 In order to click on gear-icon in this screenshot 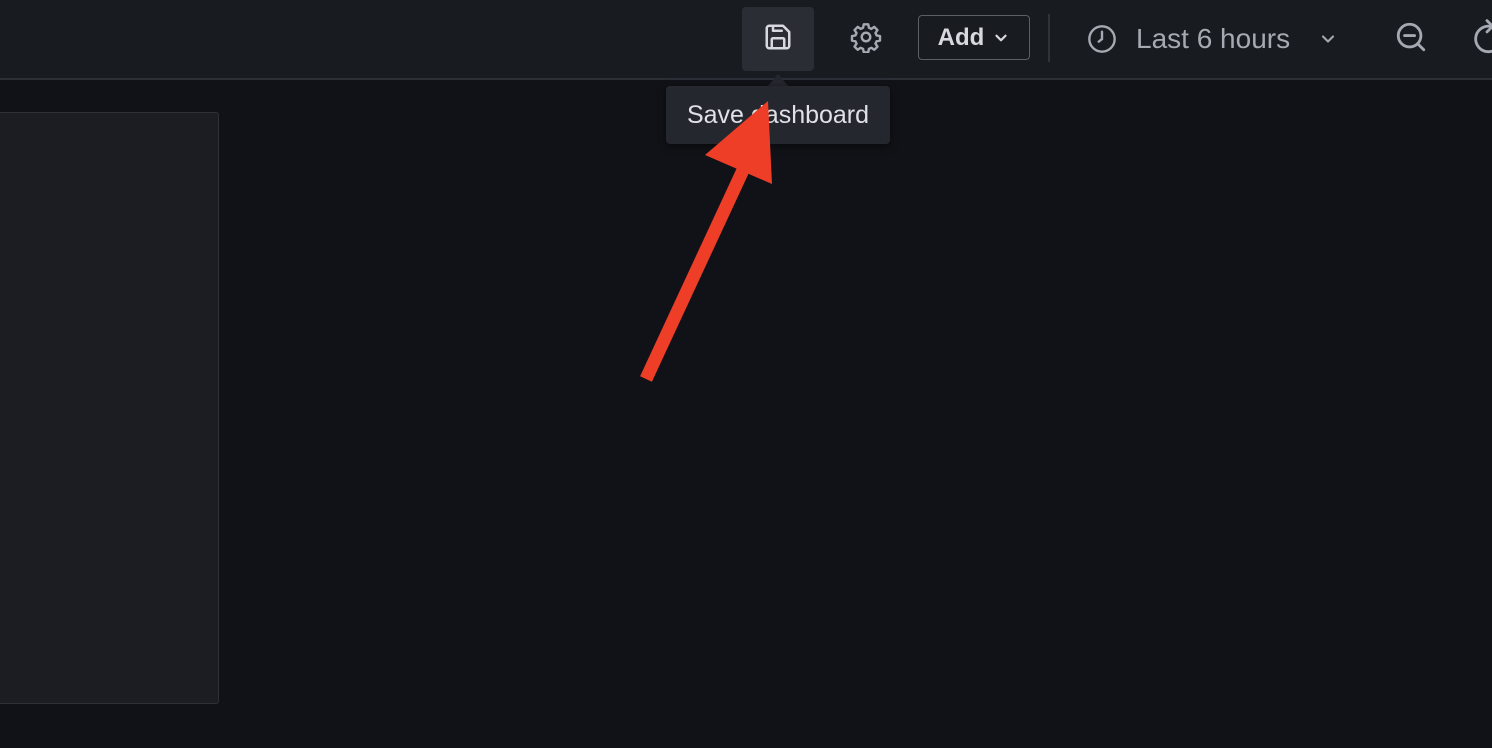, I will do `click(866, 39)`.